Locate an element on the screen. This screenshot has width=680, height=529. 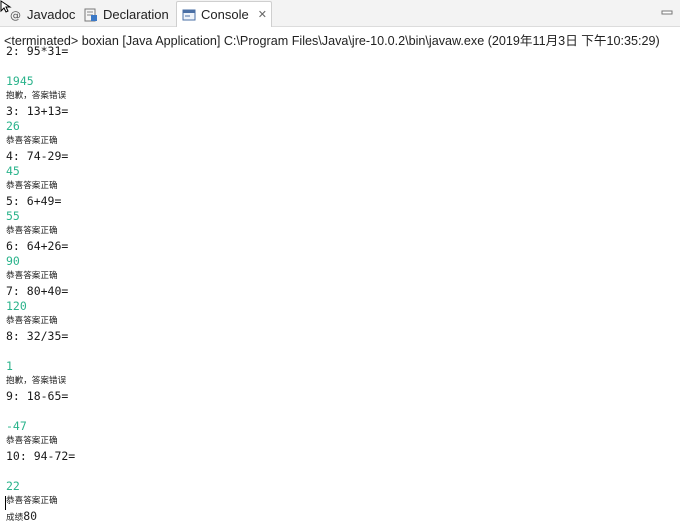
console-question-line: 4: 74-29= is located at coordinates (37, 156).